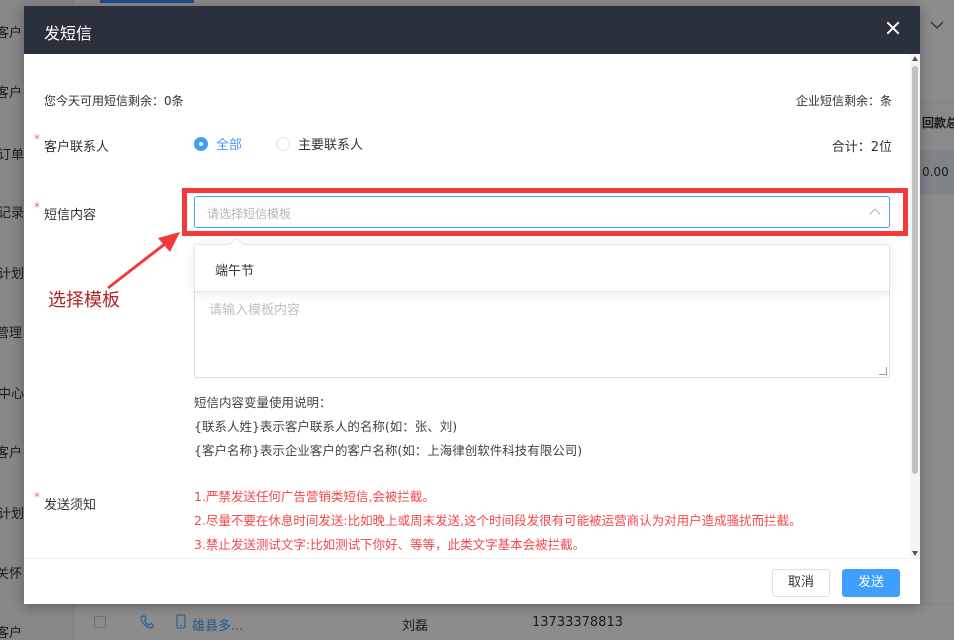 The width and height of the screenshot is (954, 640). I want to click on template-select: 请选择短信模板, so click(542, 212).